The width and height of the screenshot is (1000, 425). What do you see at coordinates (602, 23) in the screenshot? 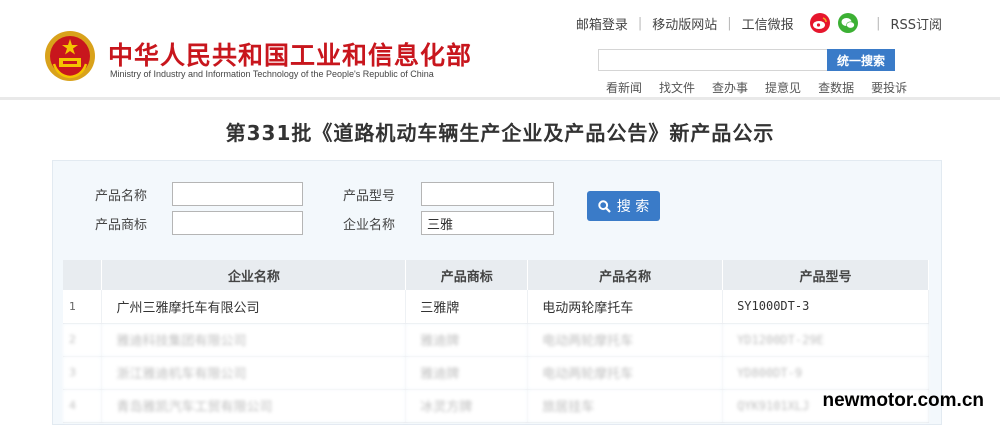
I see `mail-login-link: 邮箱登录` at bounding box center [602, 23].